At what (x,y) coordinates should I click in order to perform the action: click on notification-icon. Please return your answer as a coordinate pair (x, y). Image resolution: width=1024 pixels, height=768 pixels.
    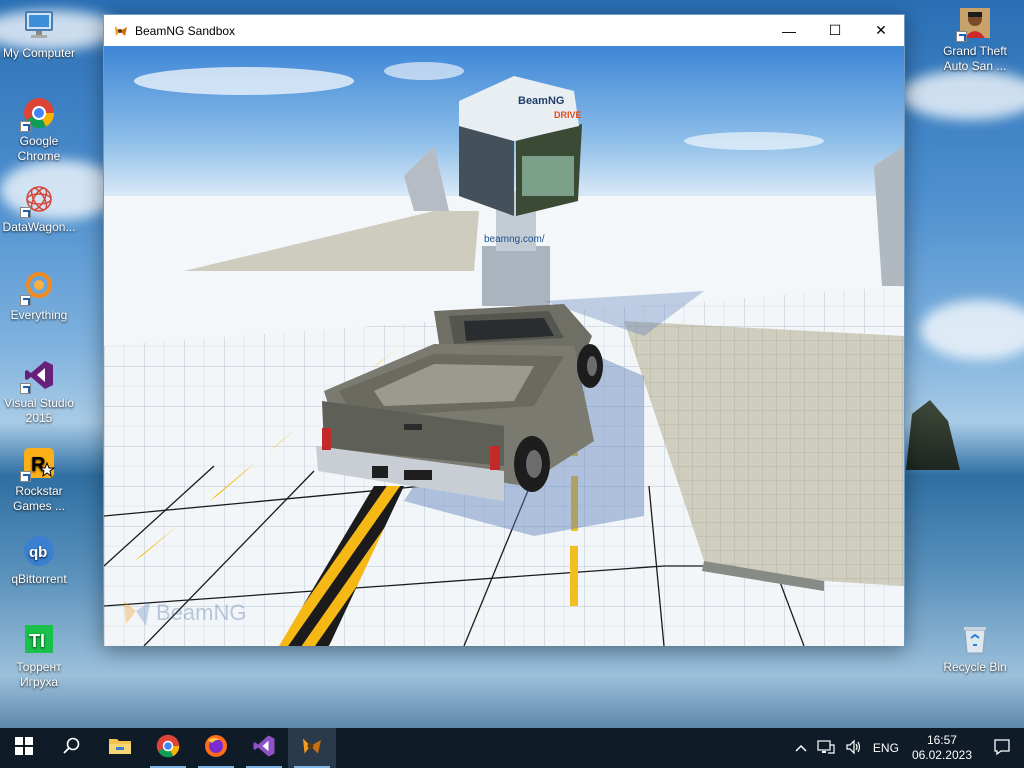
    Looking at the image, I should click on (1002, 748).